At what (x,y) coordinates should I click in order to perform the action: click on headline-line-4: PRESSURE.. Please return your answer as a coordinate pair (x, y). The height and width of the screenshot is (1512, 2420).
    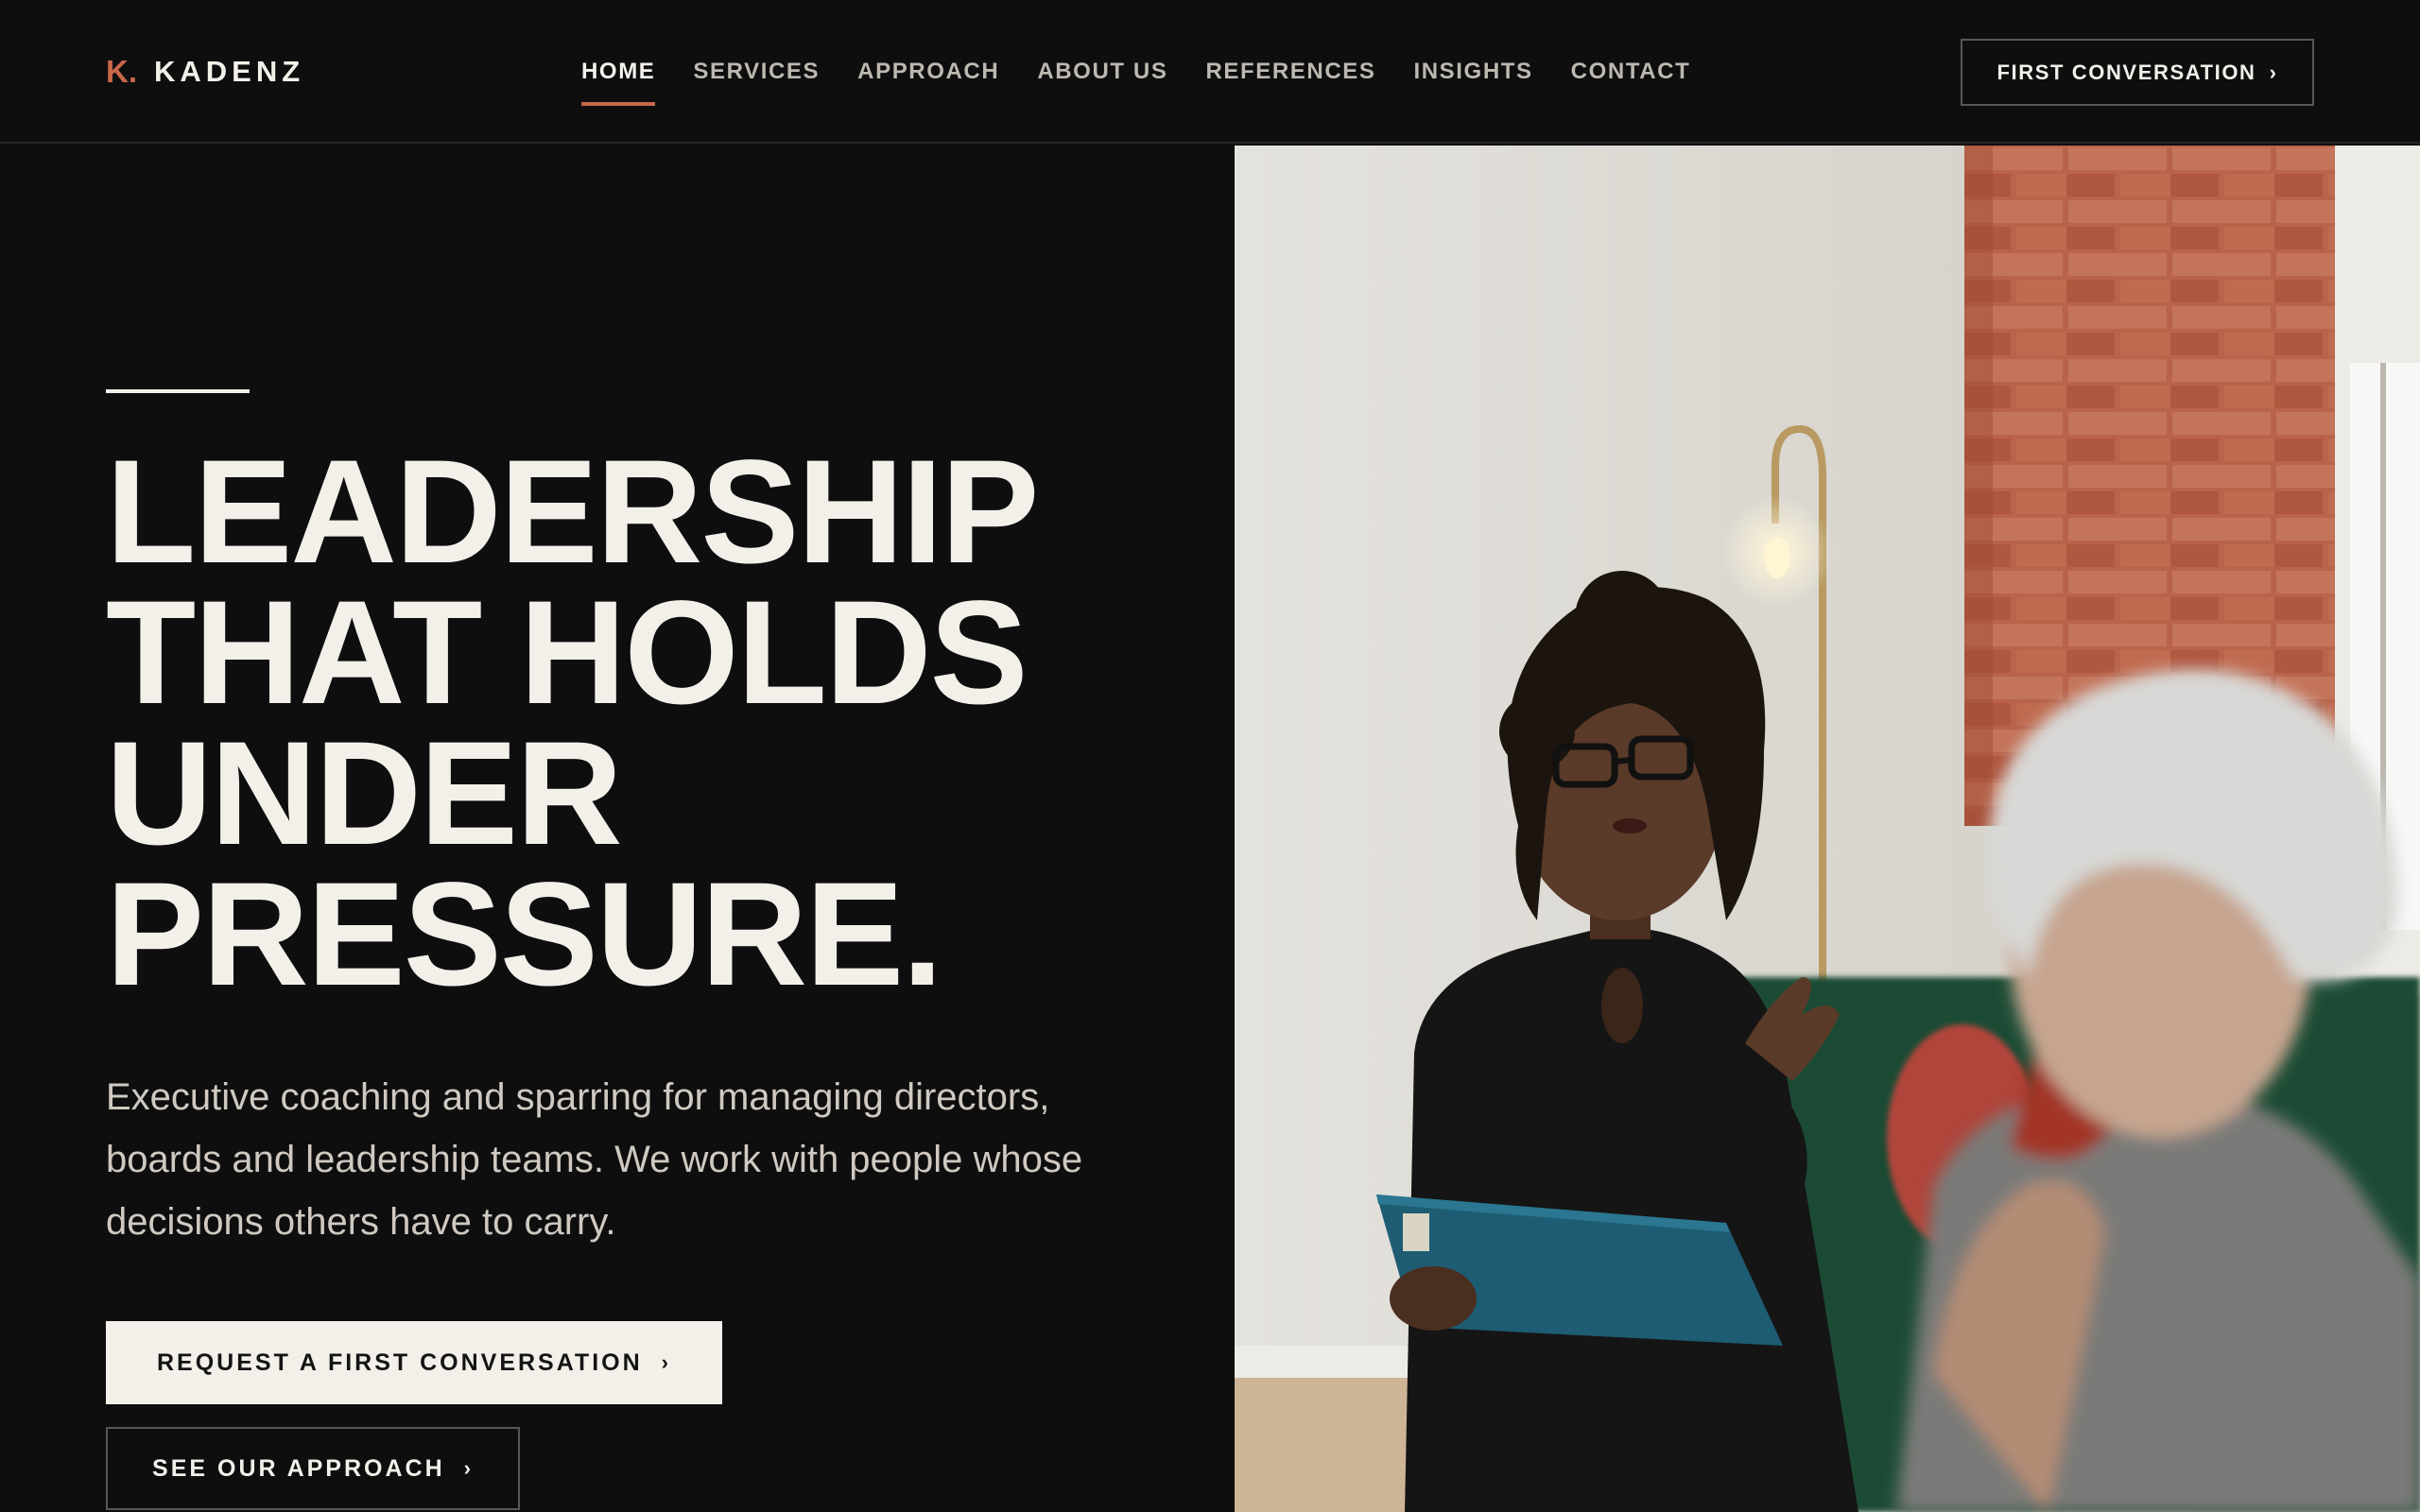
    Looking at the image, I should click on (525, 934).